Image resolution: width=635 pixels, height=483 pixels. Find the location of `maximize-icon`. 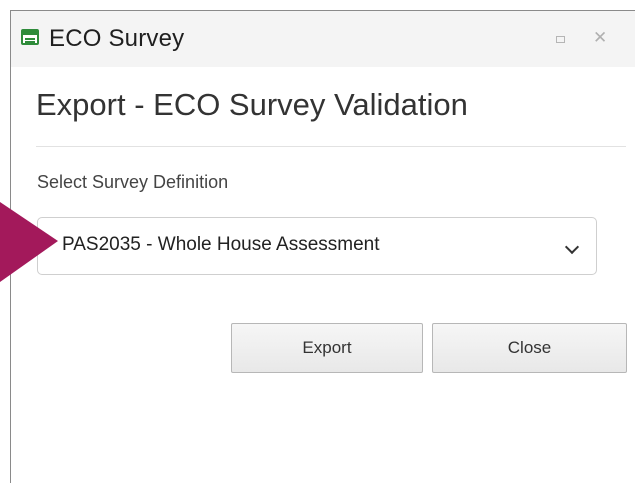

maximize-icon is located at coordinates (560, 39).